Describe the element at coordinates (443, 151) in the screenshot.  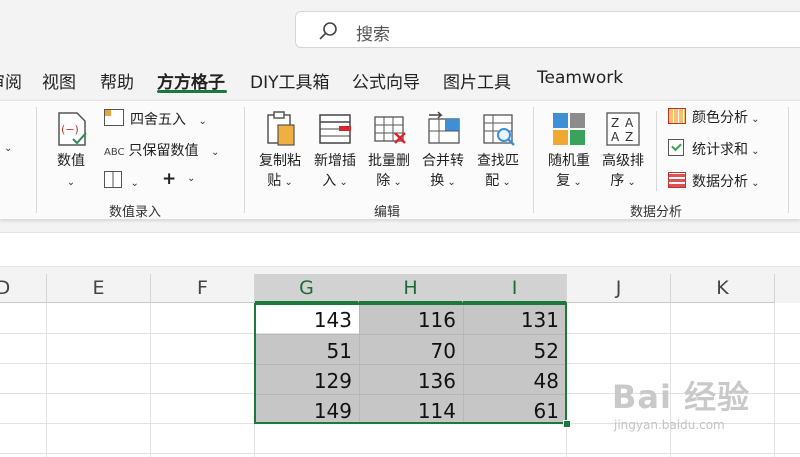
I see `merge-convert-button: 合并转 换 ⌄` at that location.